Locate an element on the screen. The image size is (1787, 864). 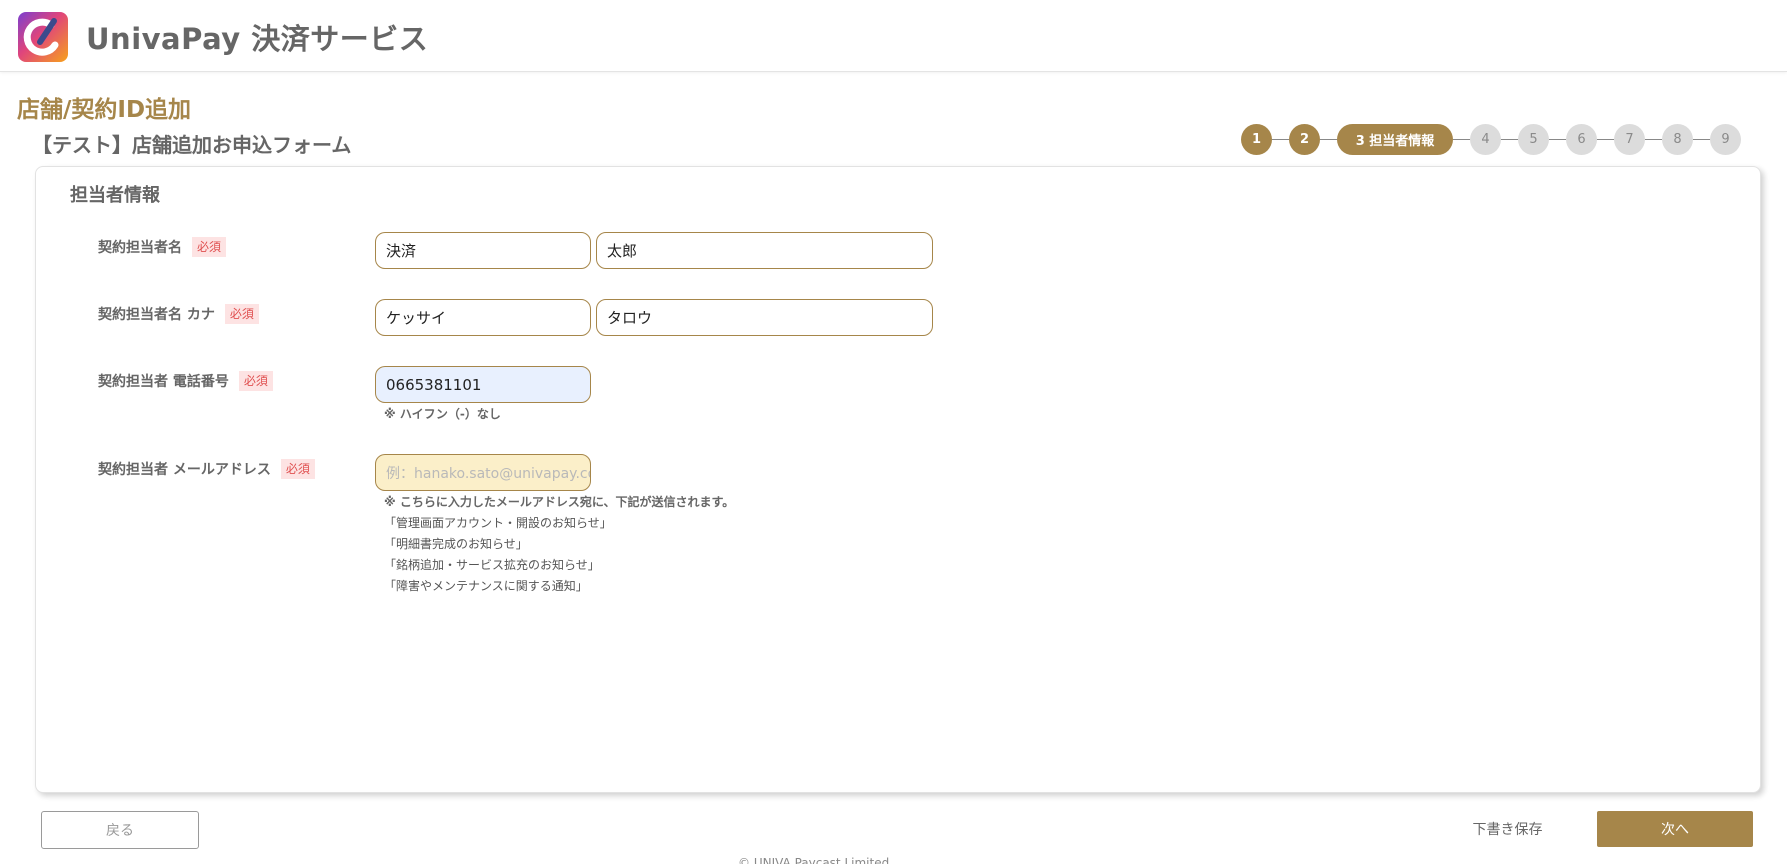
last-name-kana-input: ケッサイ is located at coordinates (483, 317).